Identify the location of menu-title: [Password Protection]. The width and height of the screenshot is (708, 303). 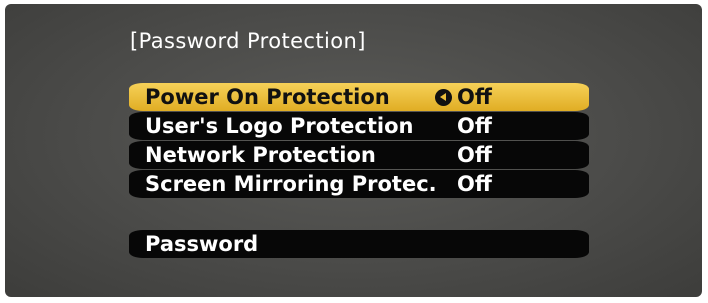
(248, 41).